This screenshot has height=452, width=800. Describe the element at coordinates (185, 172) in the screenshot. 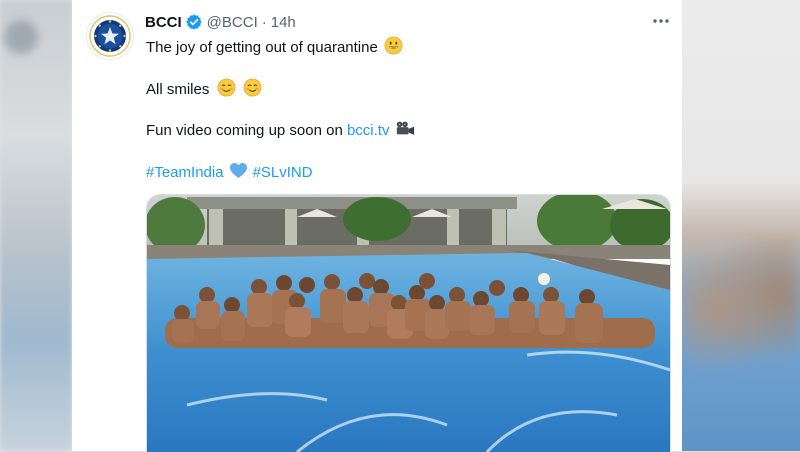

I see `hashtag-teamindia: #TeamIndia` at that location.